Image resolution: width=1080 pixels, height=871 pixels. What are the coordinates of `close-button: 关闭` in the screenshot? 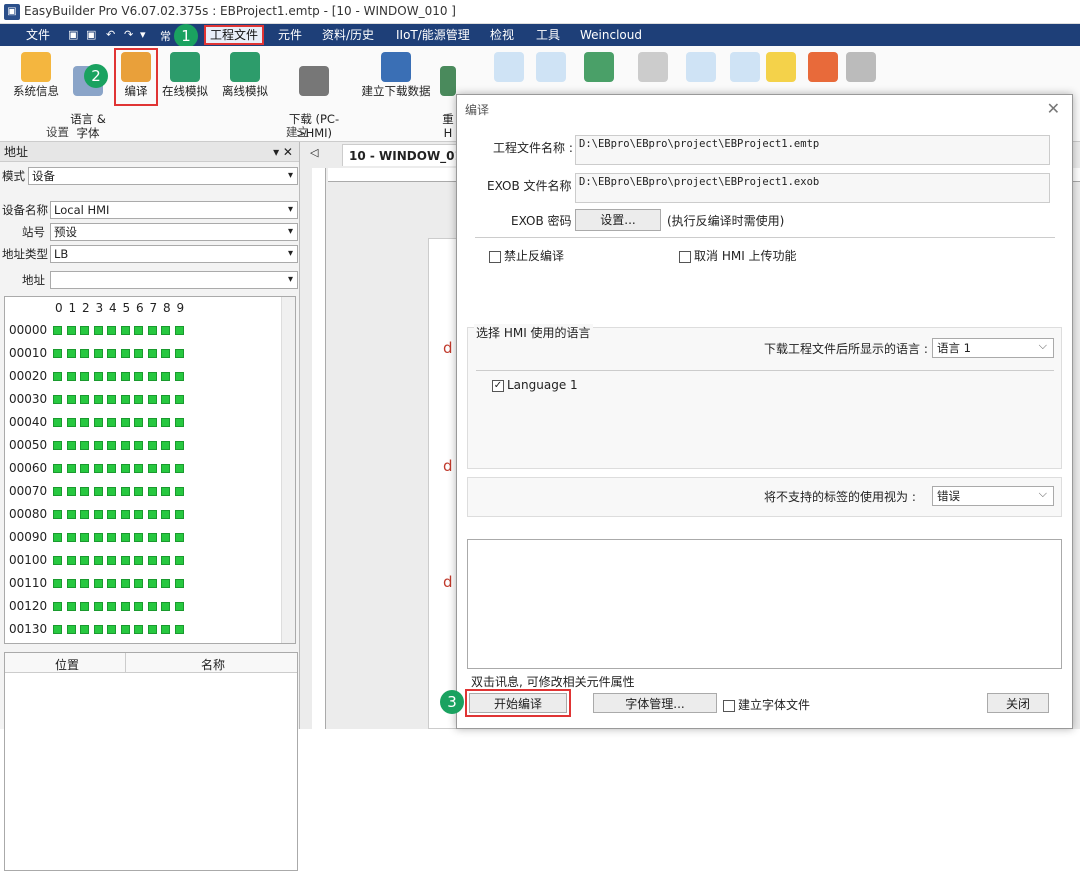 It's located at (1018, 703).